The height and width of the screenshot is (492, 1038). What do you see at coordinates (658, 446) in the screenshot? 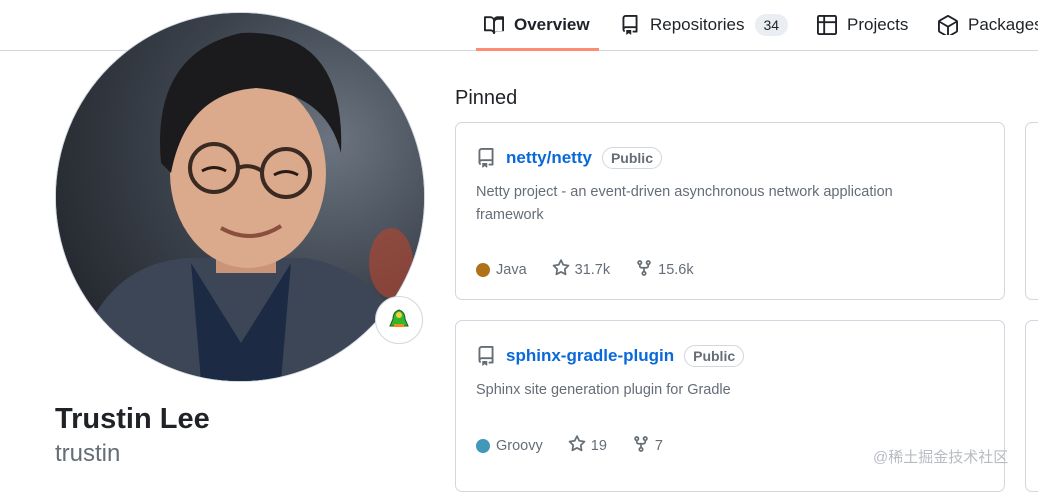
I see `forks-count: 7` at bounding box center [658, 446].